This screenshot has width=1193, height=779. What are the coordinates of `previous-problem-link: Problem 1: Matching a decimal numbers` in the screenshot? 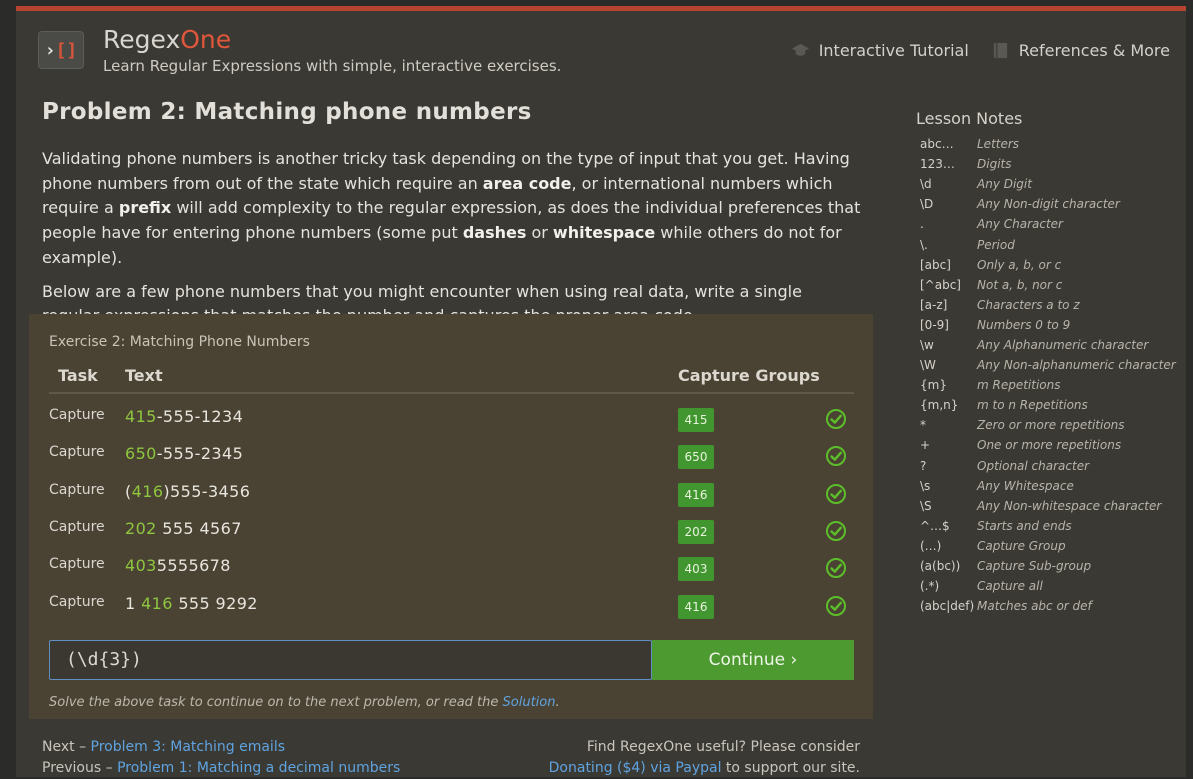 It's located at (258, 768).